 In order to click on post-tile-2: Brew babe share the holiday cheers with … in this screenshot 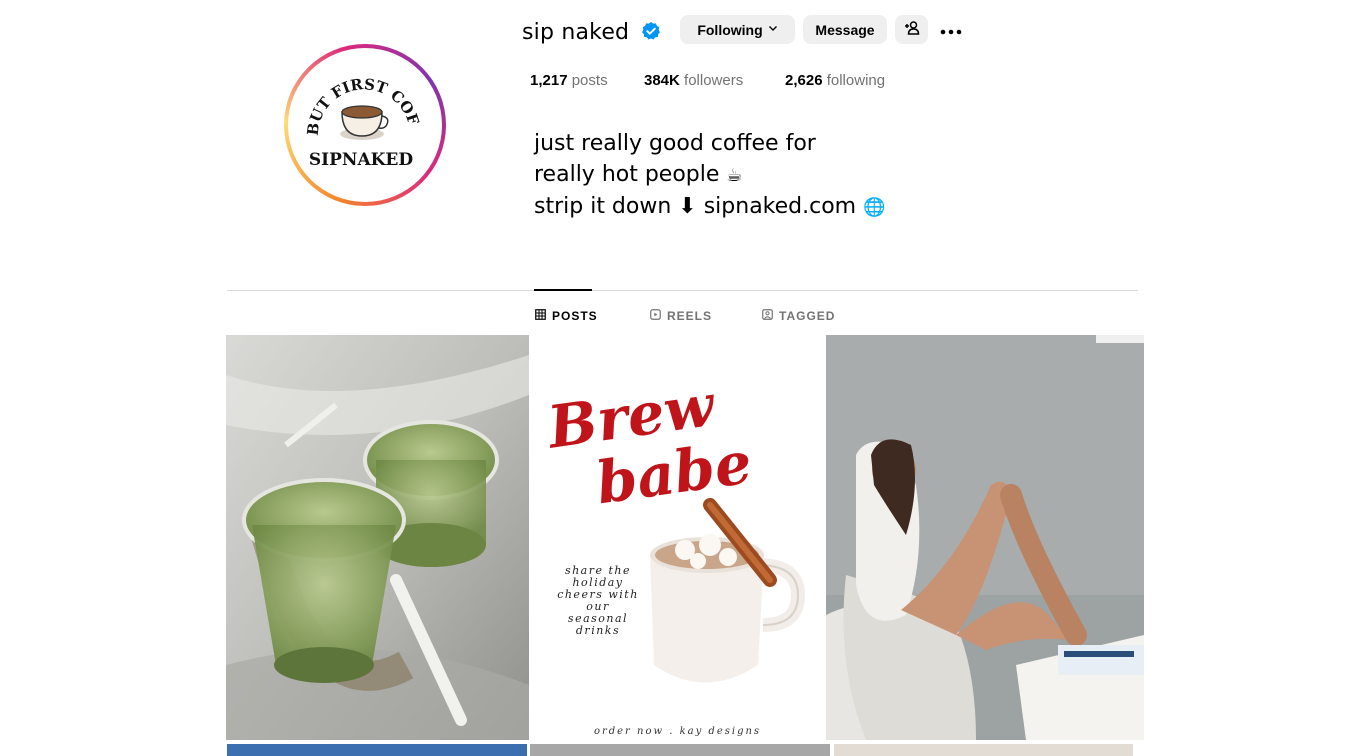, I will do `click(677, 537)`.